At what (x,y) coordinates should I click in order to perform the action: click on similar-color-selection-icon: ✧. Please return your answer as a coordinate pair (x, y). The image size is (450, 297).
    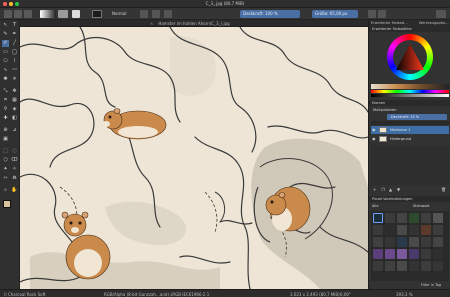
    Looking at the image, I should click on (14, 169).